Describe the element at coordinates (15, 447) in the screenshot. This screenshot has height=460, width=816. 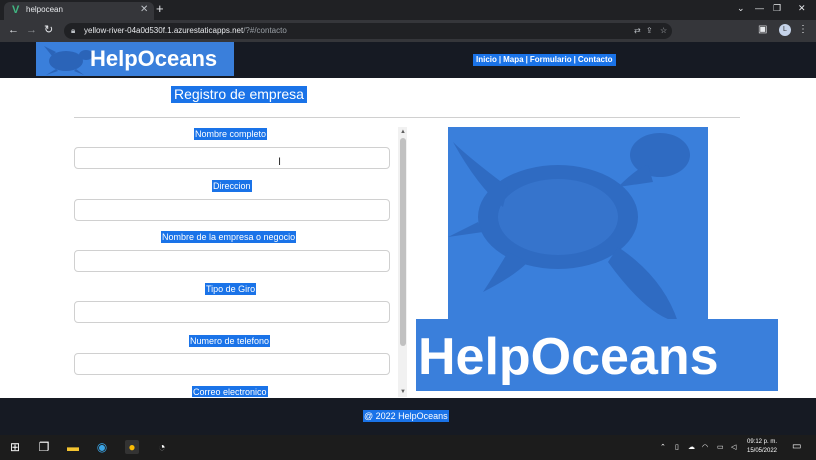
I see `windows-start-icon: ⊞` at that location.